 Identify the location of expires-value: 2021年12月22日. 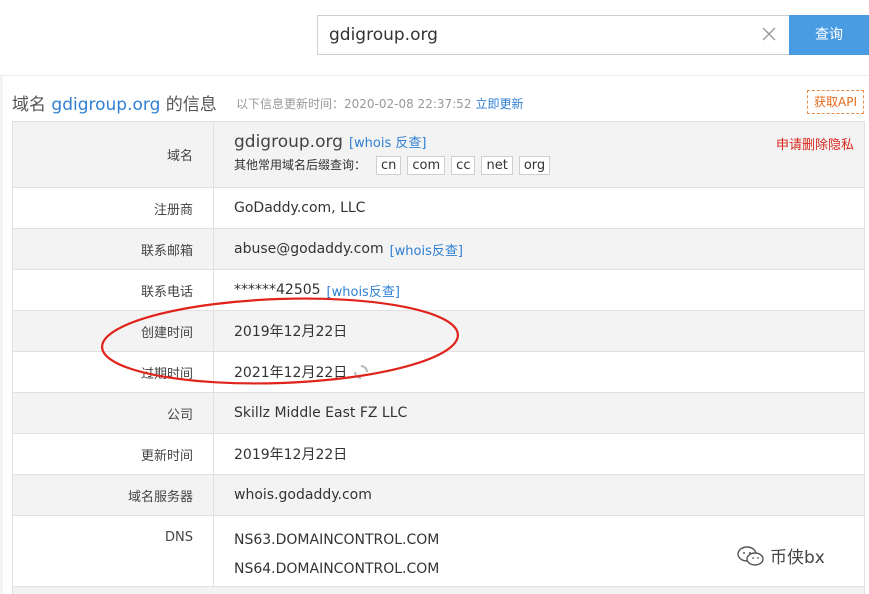
(291, 373).